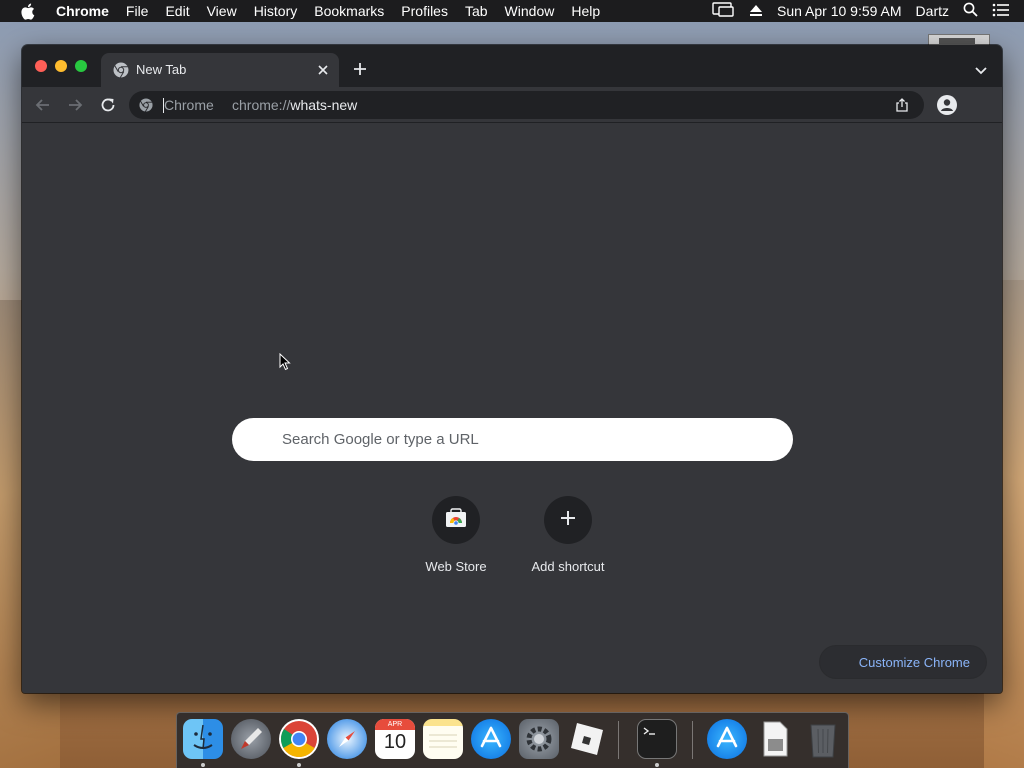 This screenshot has height=768, width=1024. I want to click on menu-edit: Edit, so click(177, 11).